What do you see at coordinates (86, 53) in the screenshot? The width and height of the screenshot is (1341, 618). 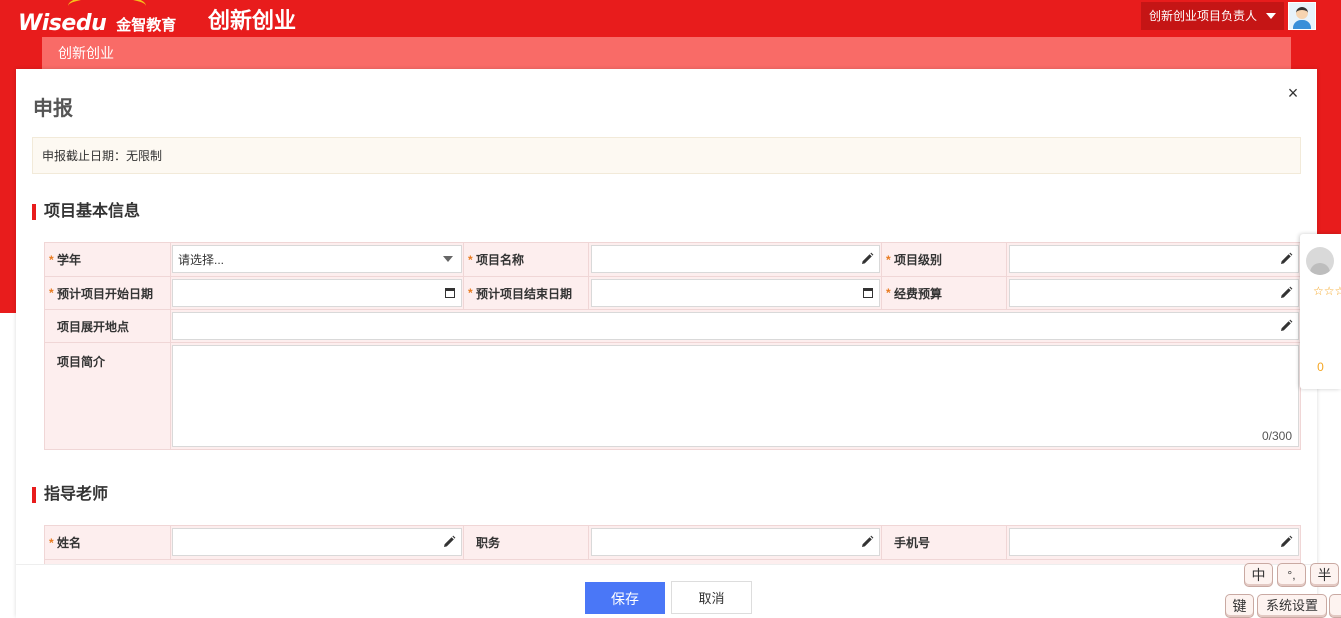 I see `subnav-label: 创新创业` at bounding box center [86, 53].